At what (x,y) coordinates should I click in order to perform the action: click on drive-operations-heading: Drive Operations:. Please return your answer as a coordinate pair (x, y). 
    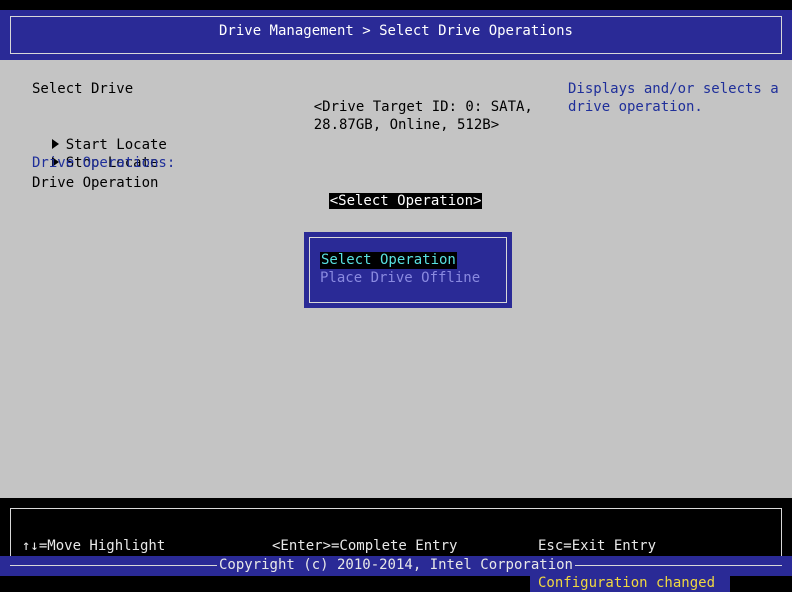
    Looking at the image, I should click on (104, 163).